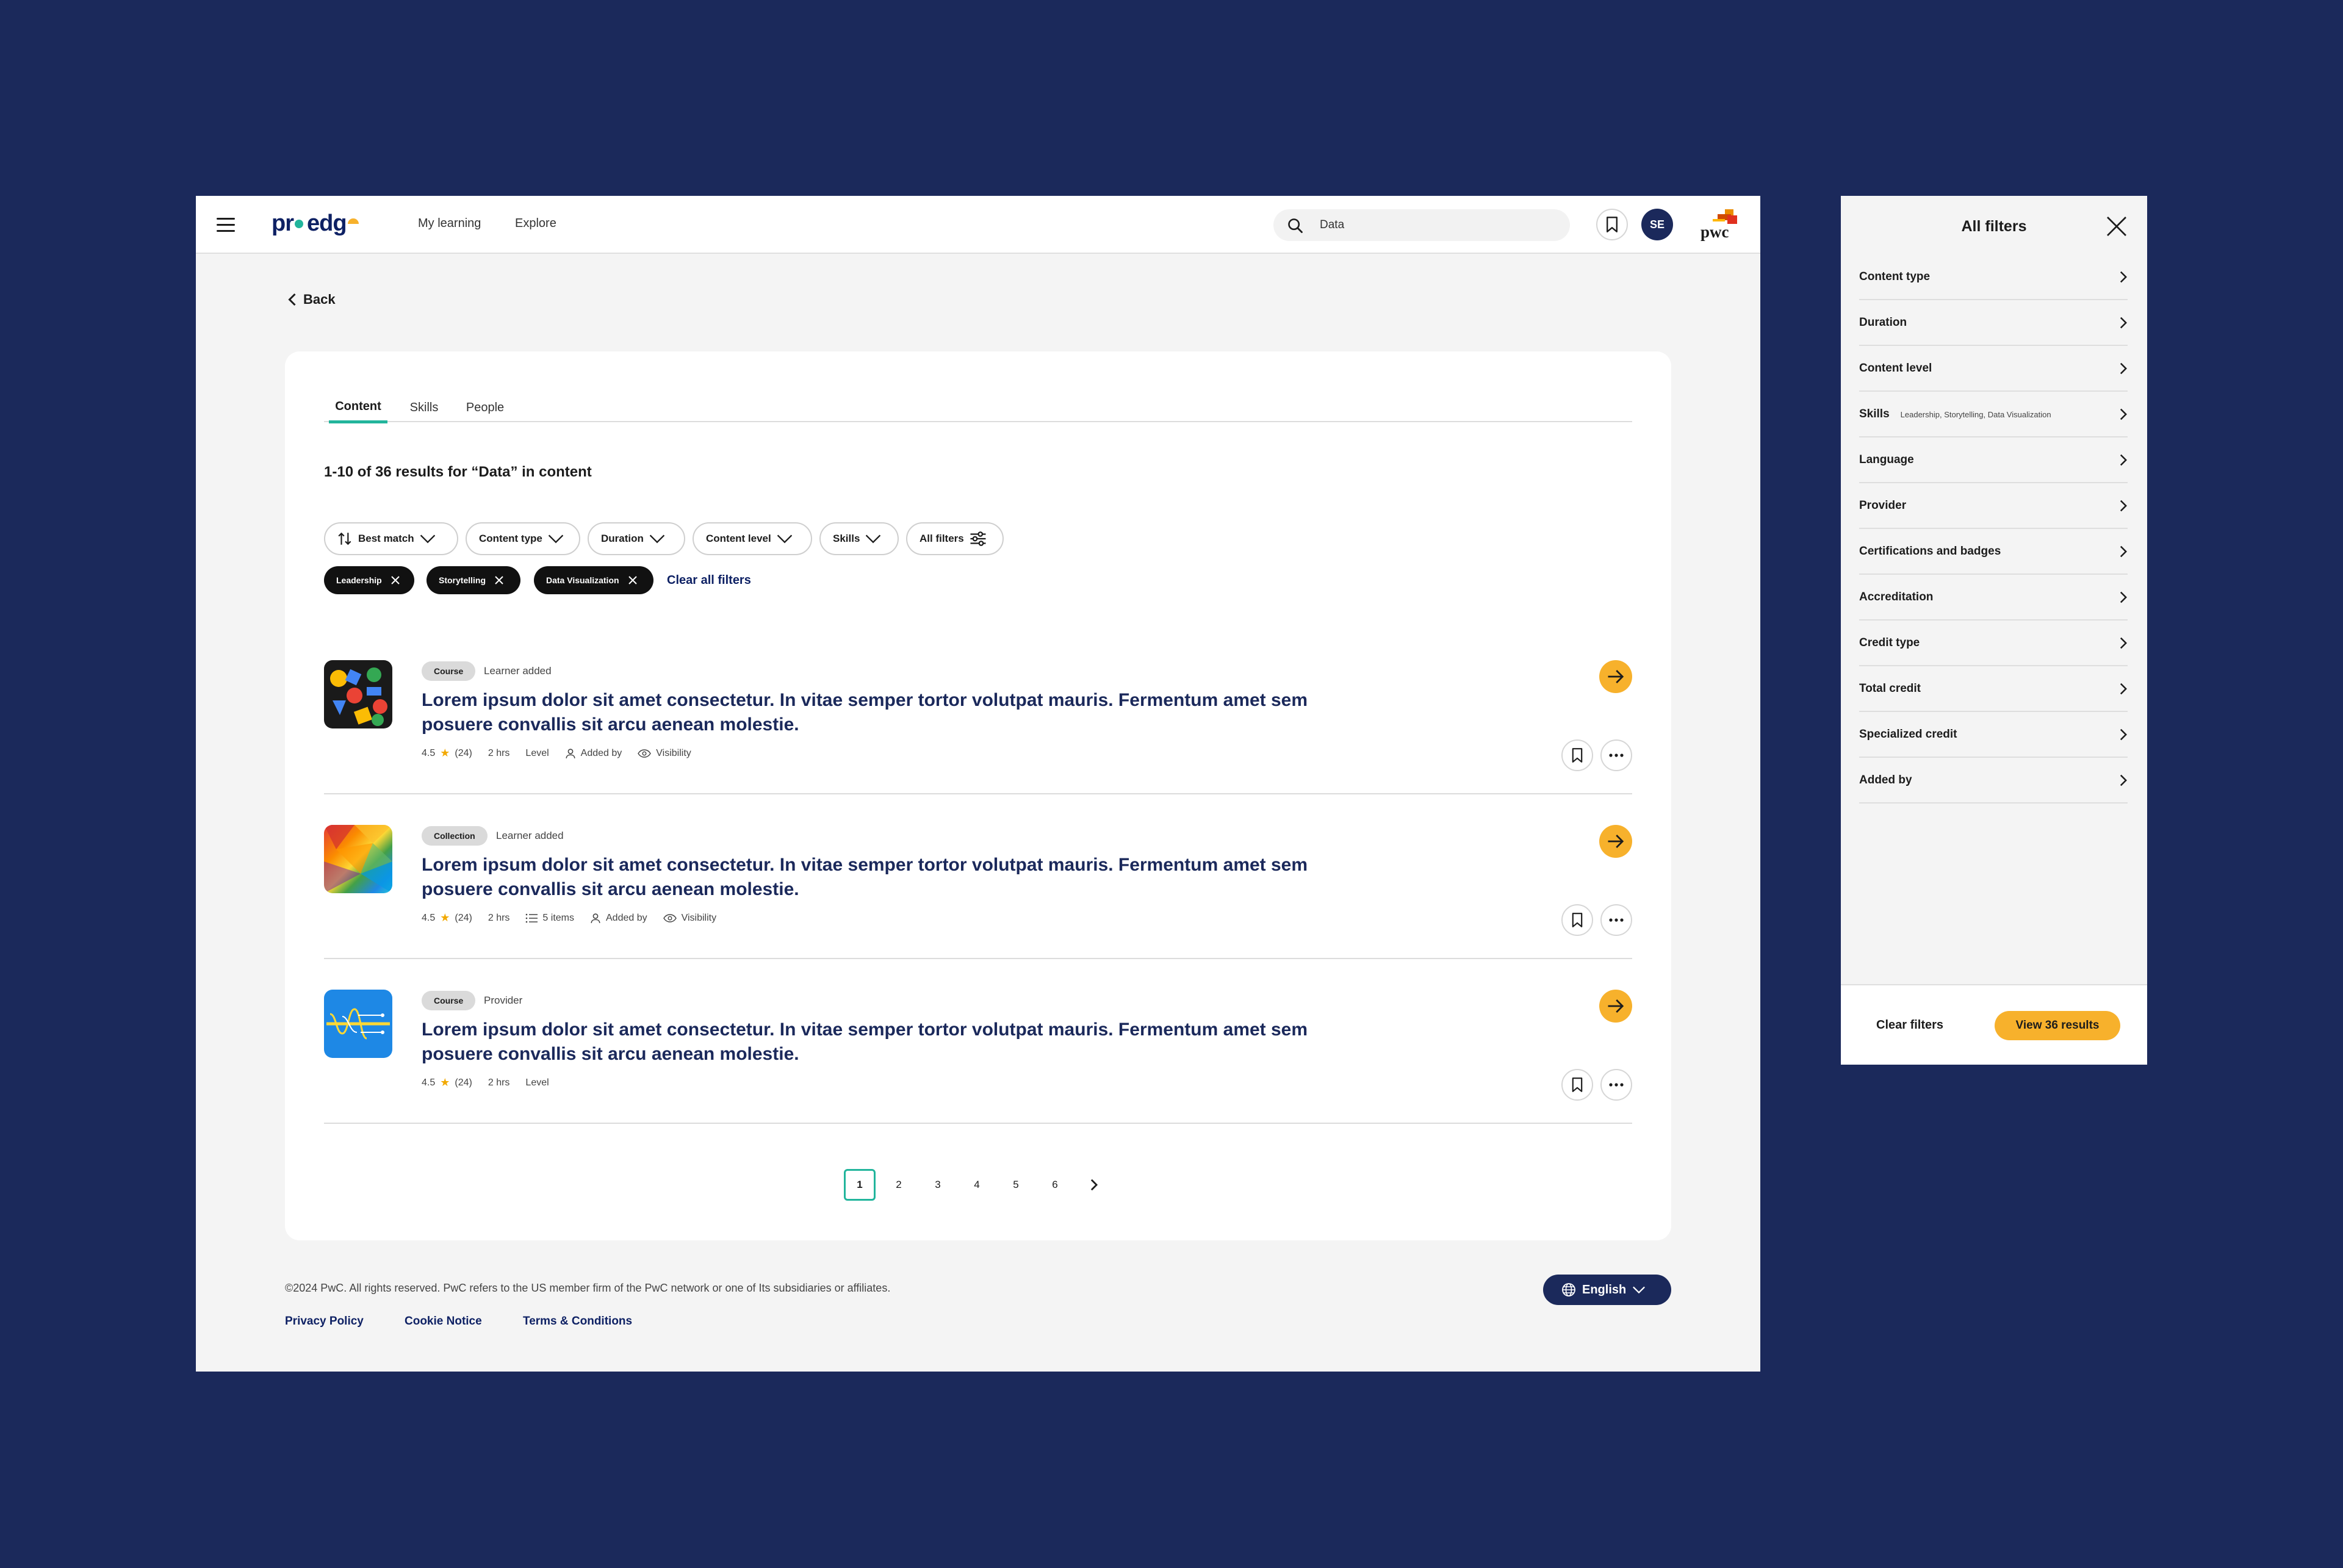  What do you see at coordinates (1993, 735) in the screenshot?
I see `filter-row-specialized-credit: Specialized credit` at bounding box center [1993, 735].